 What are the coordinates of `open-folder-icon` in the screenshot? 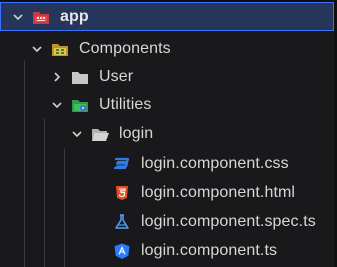 It's located at (100, 134).